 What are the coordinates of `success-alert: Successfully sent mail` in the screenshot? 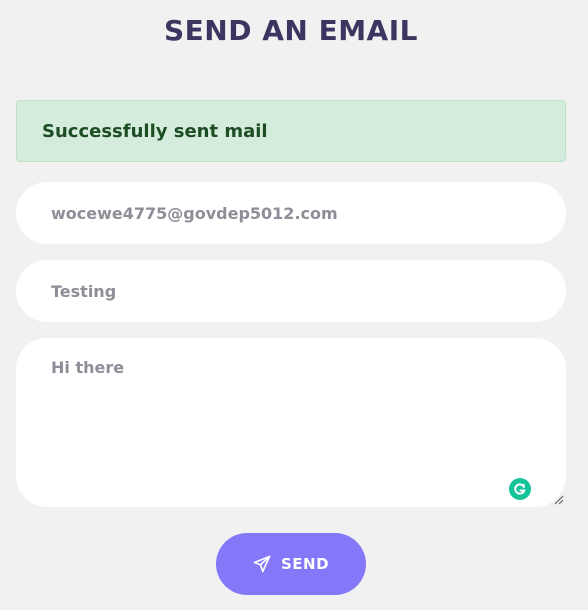 It's located at (291, 131).